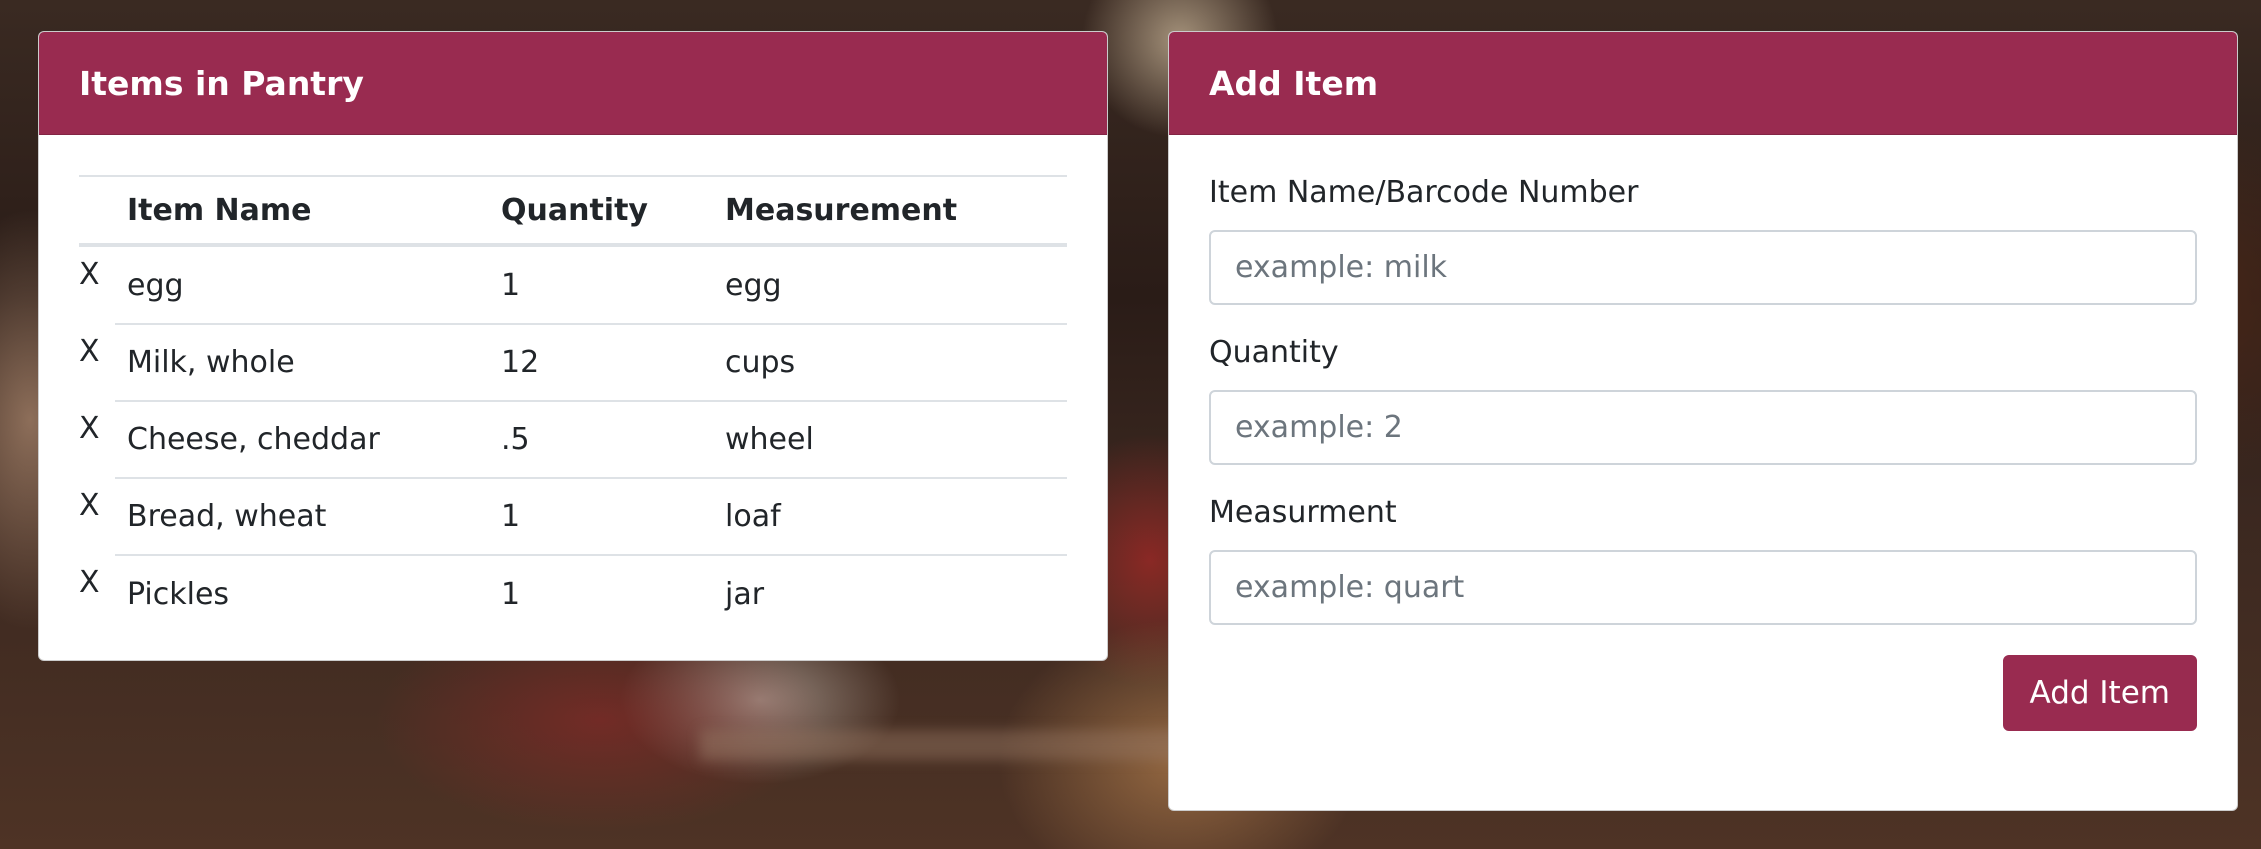 The height and width of the screenshot is (849, 2261). I want to click on item-name-cell: Pickles, so click(178, 594).